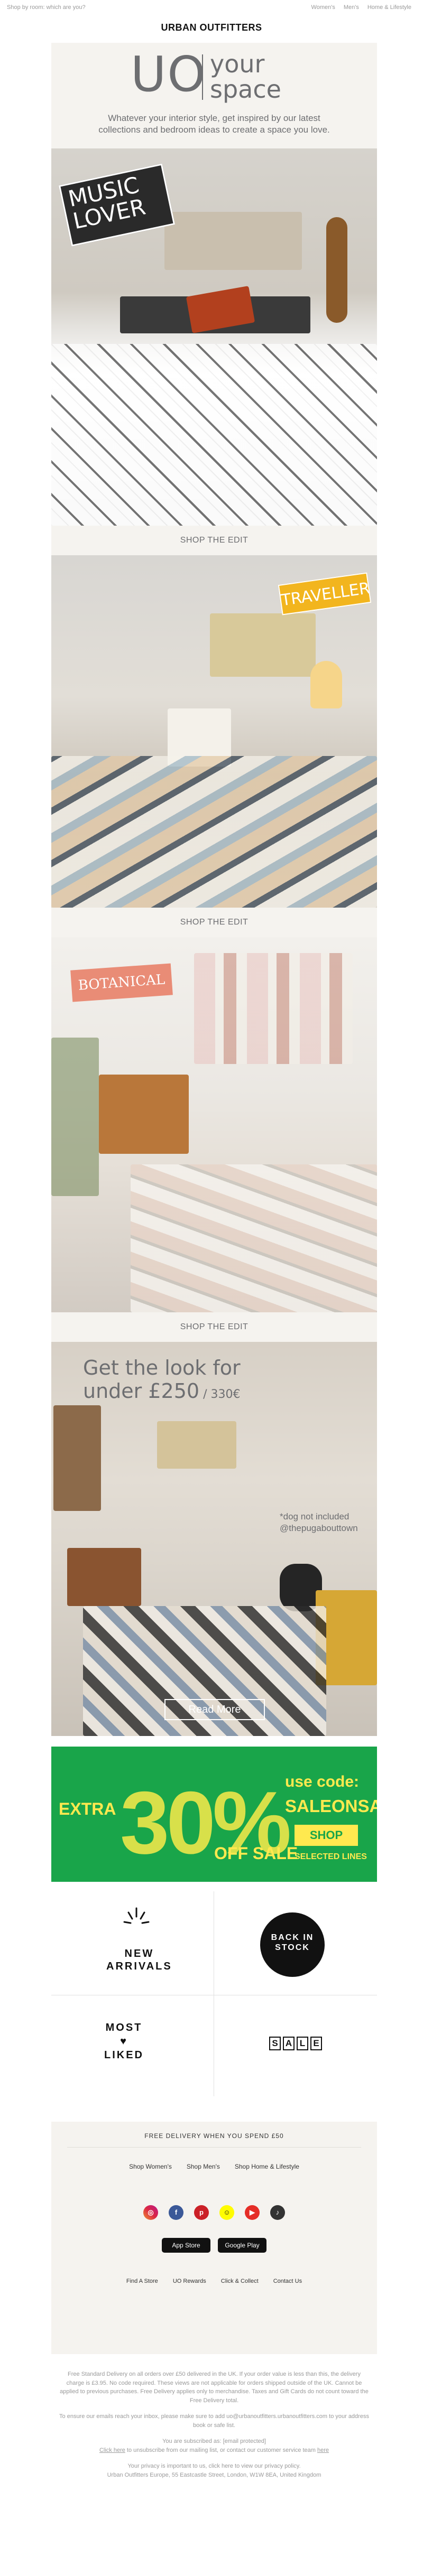 The height and width of the screenshot is (2576, 423). I want to click on plants, so click(75, 1117).